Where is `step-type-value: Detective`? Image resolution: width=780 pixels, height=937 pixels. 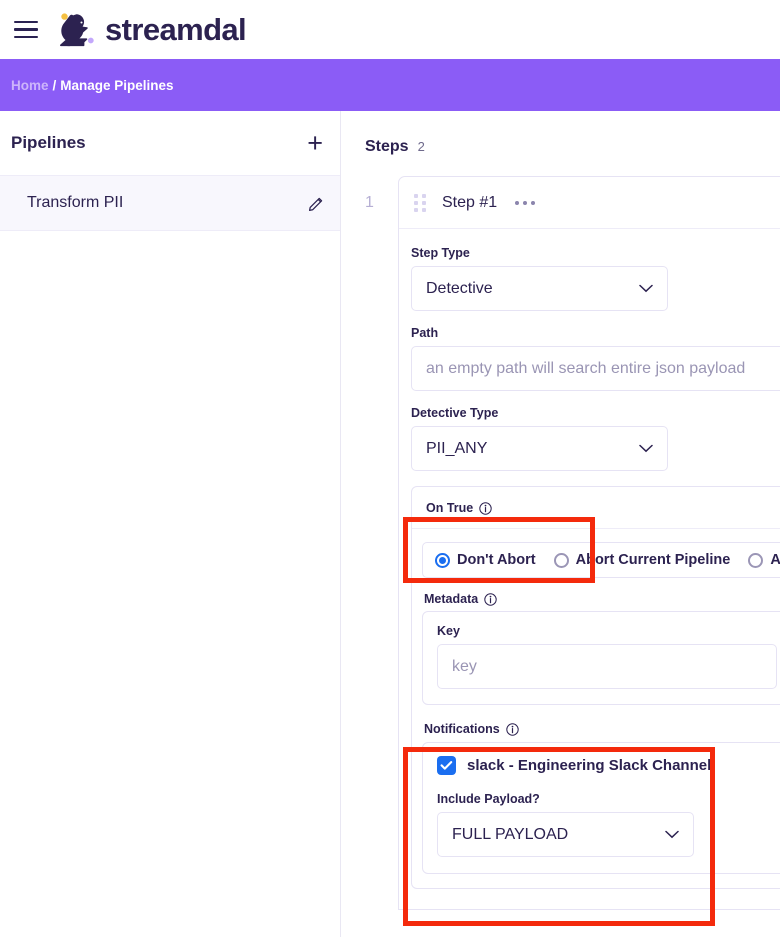 step-type-value: Detective is located at coordinates (459, 288).